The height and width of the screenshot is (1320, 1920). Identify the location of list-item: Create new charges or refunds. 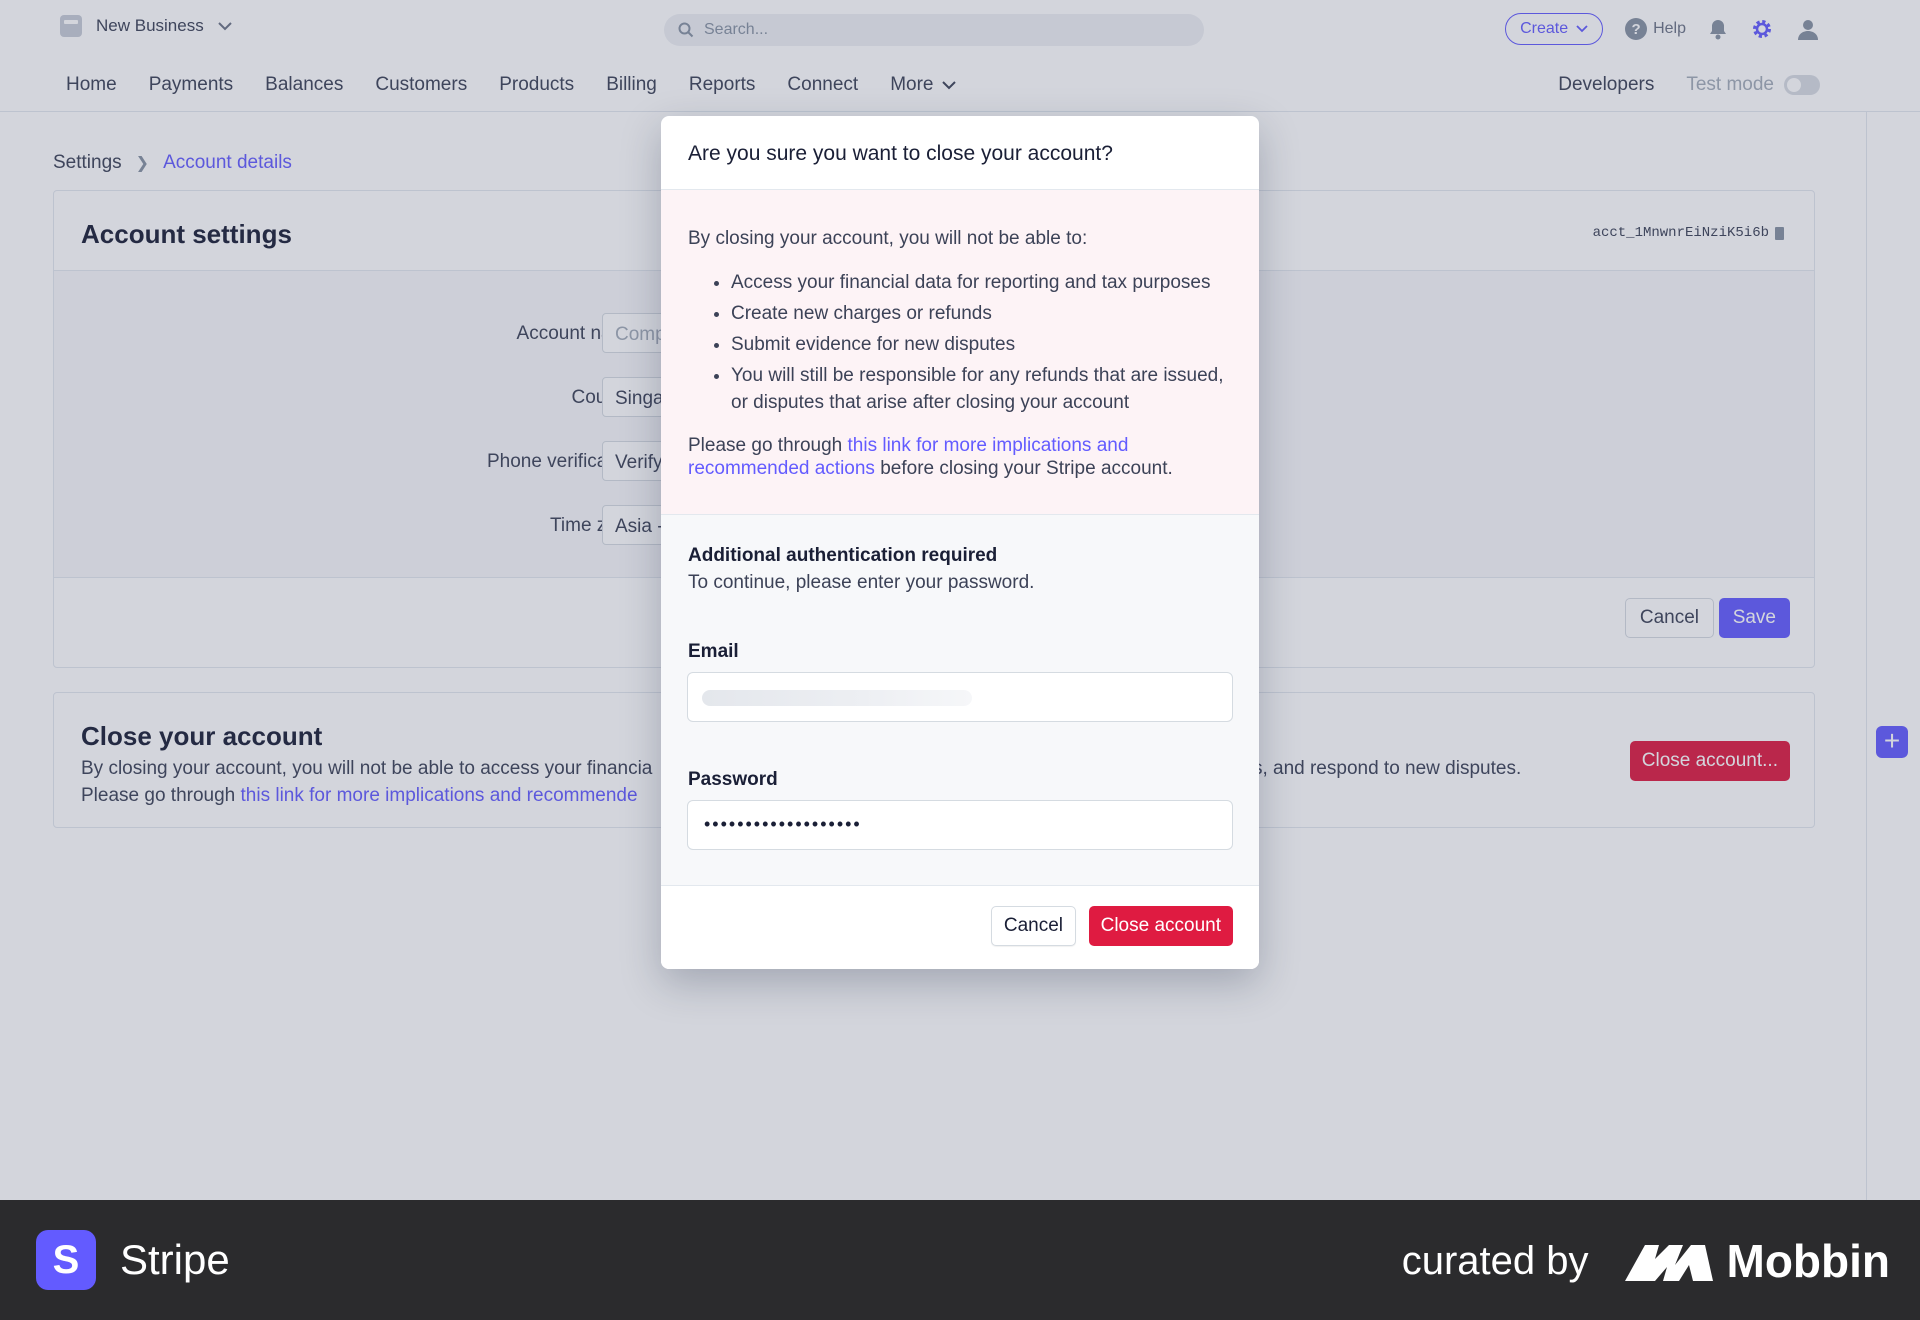
(981, 314).